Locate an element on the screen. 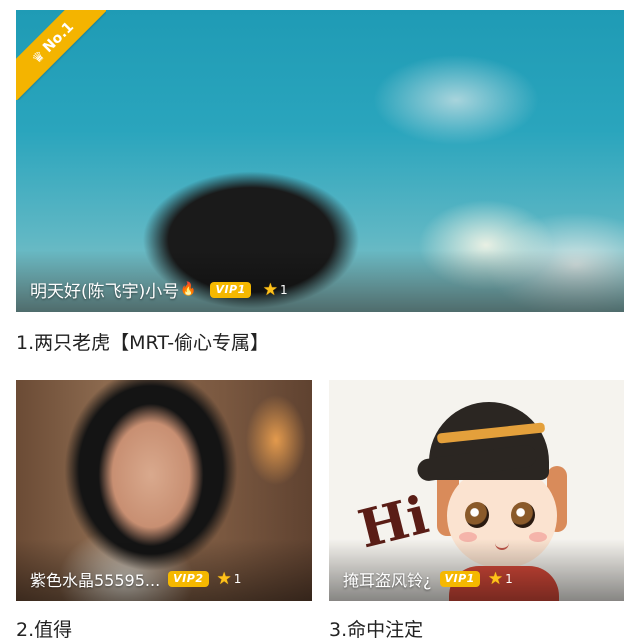  username: 明天好(陈飞宇)小号 is located at coordinates (104, 289).